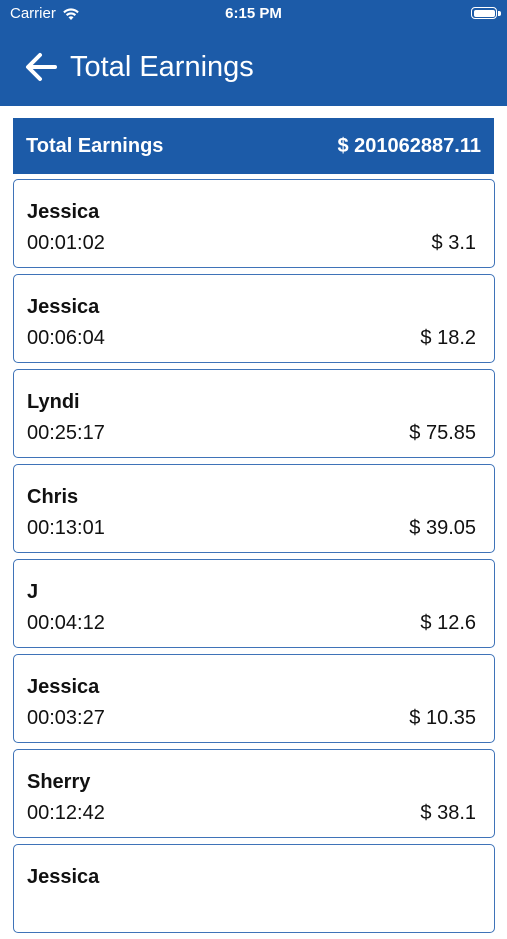  What do you see at coordinates (162, 67) in the screenshot?
I see `page-title: Total Earnings` at bounding box center [162, 67].